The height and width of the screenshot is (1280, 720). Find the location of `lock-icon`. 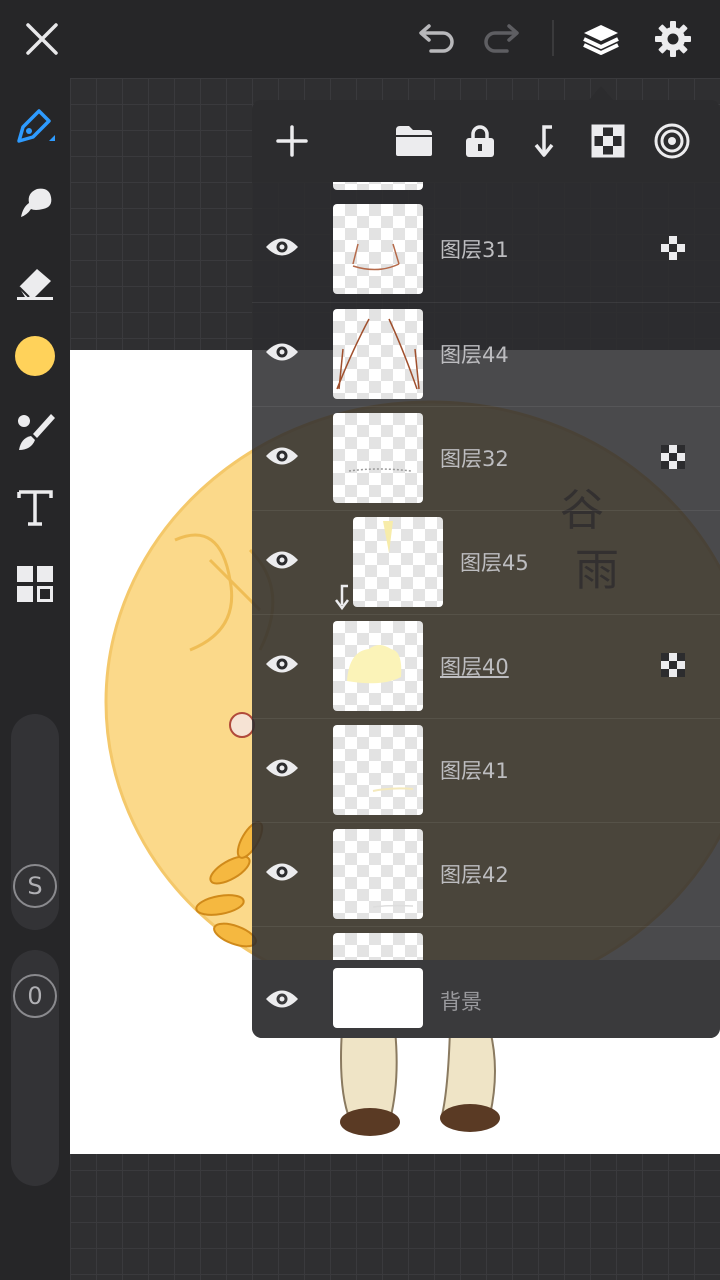

lock-icon is located at coordinates (480, 141).